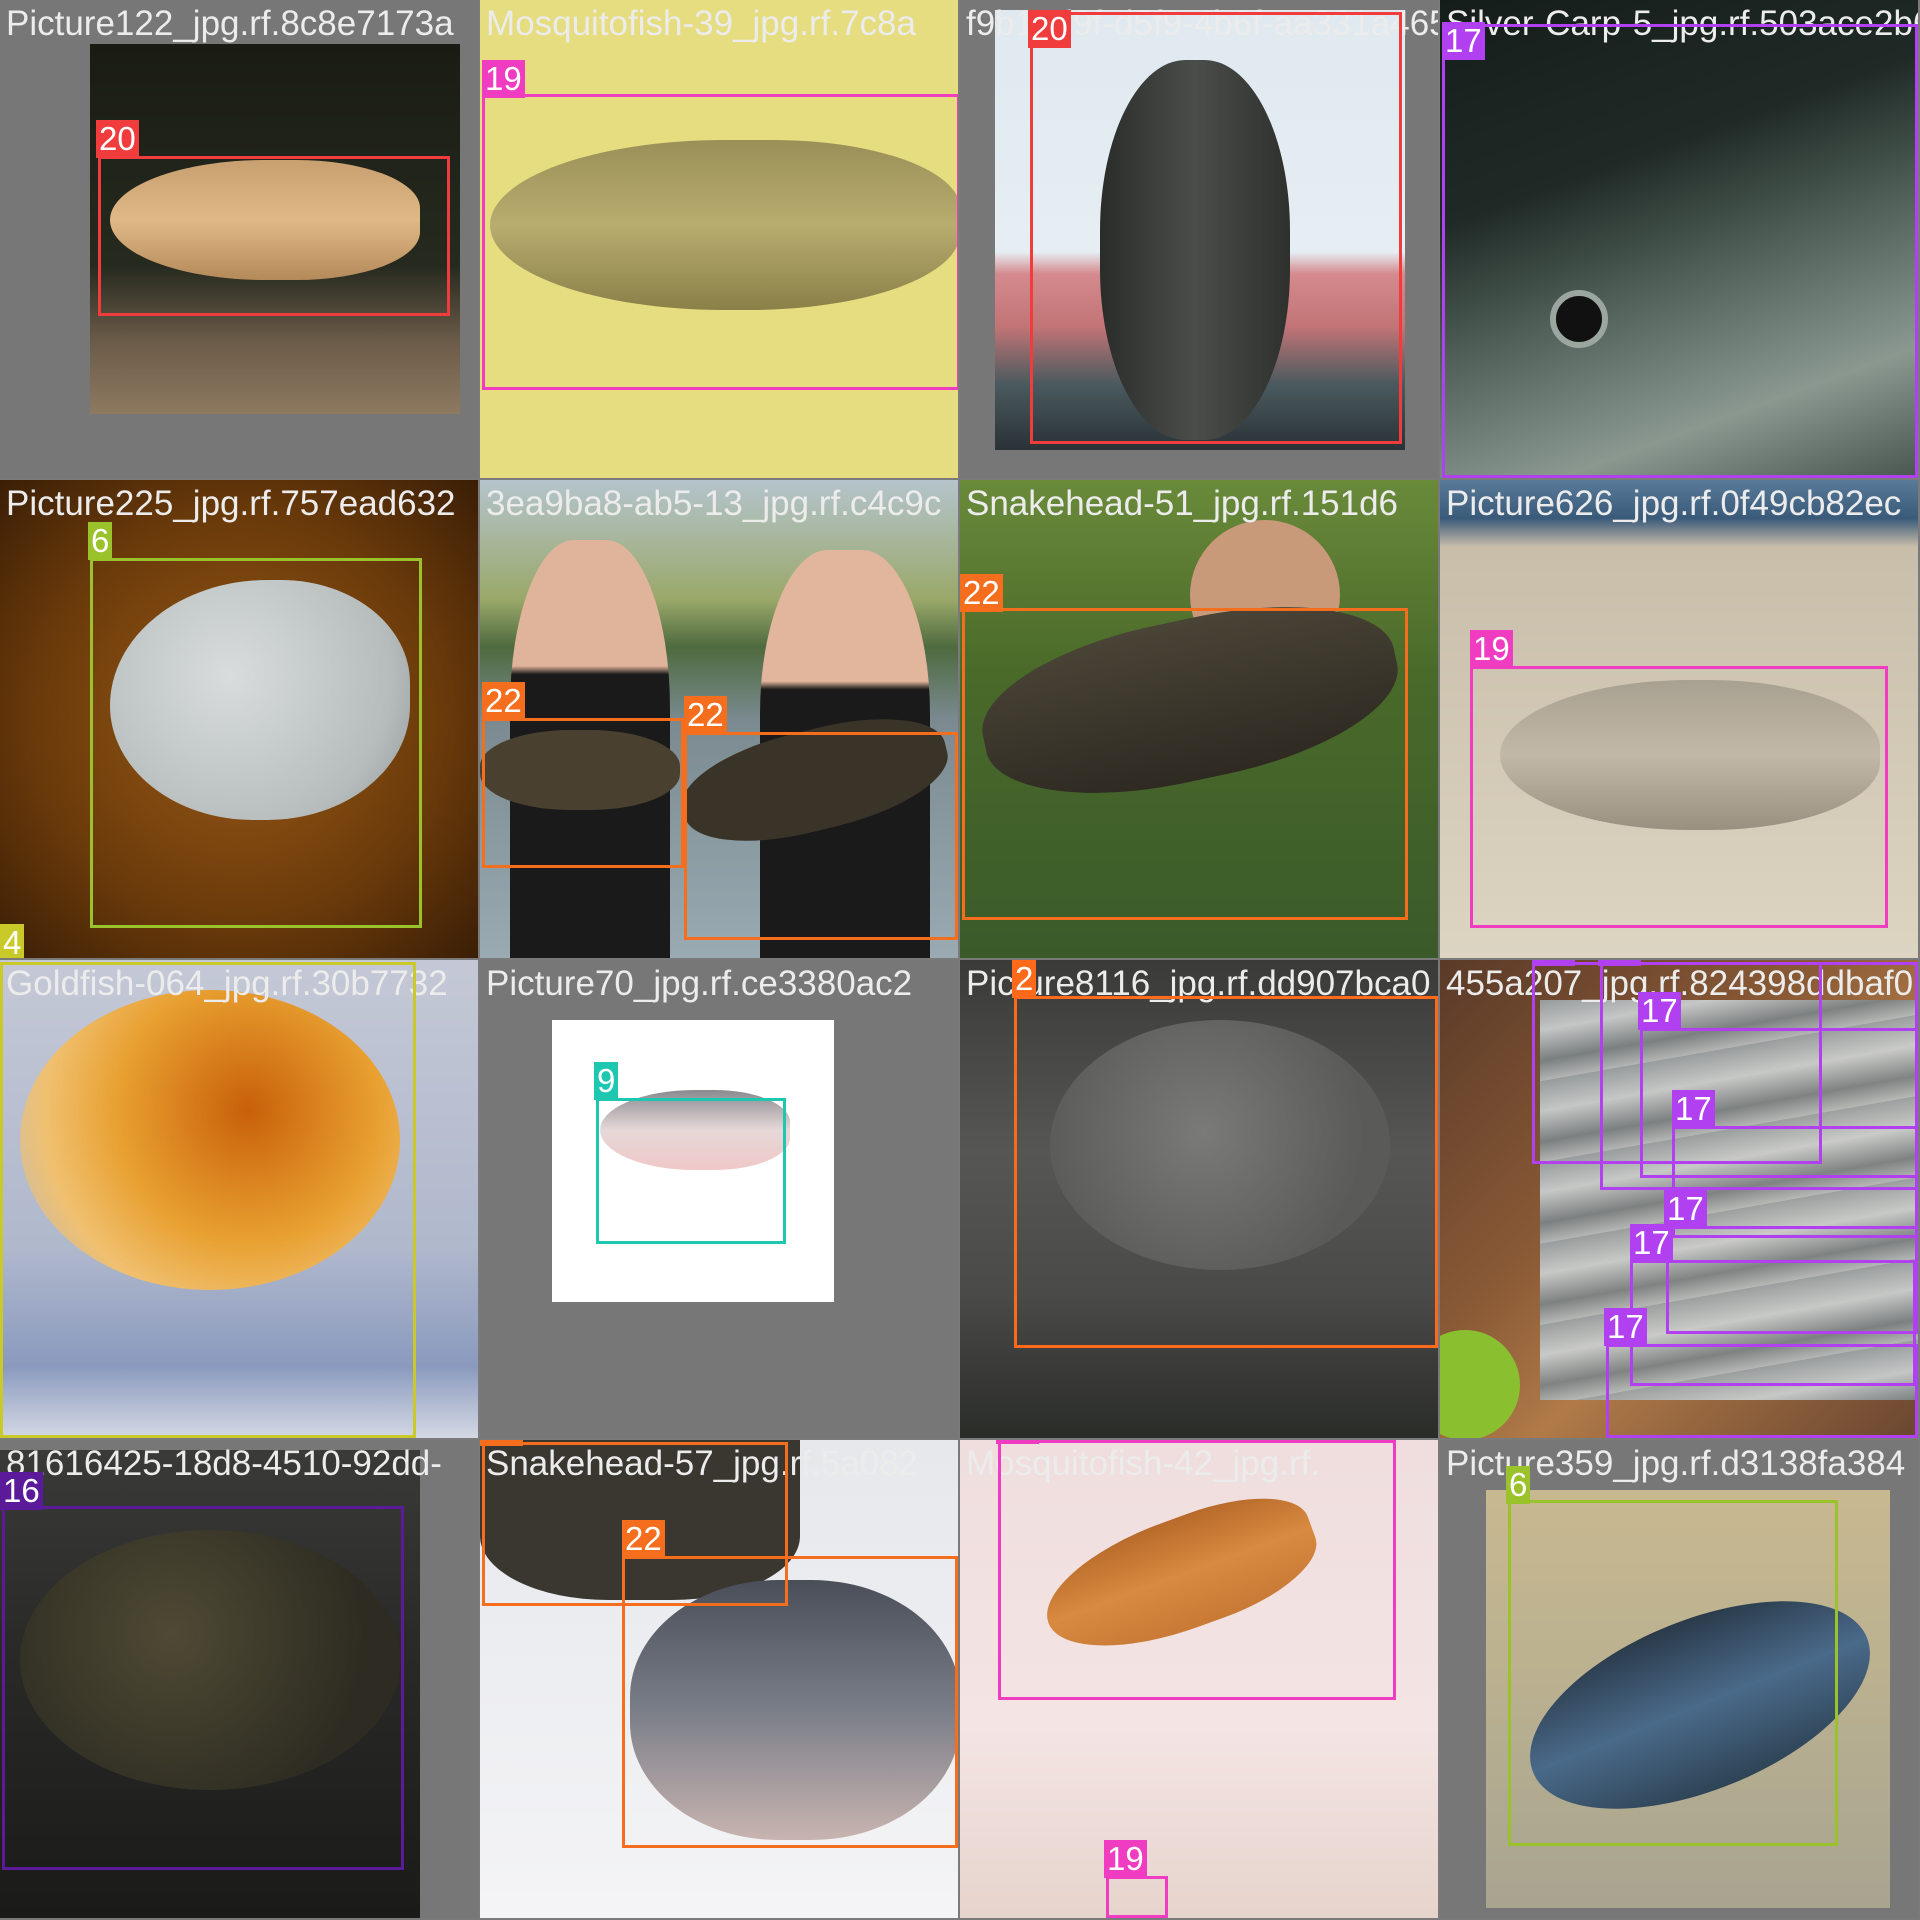 The height and width of the screenshot is (1920, 1920). I want to click on tile-9: Goldfish-064_jpg.rf.30b7732, so click(239, 1199).